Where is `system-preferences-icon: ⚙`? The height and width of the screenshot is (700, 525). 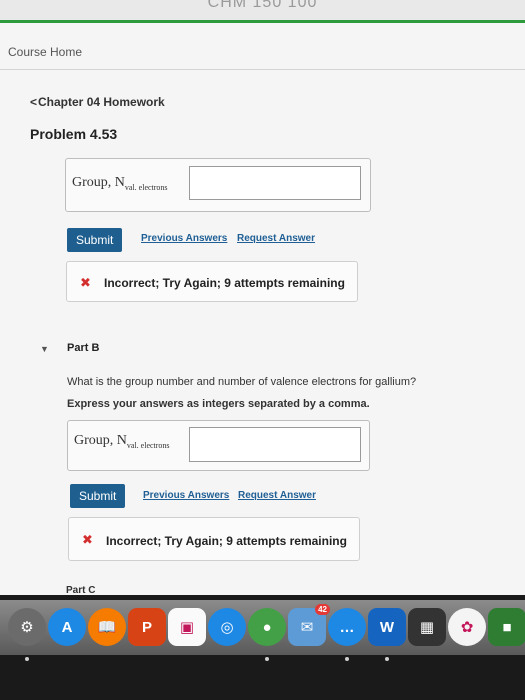 system-preferences-icon: ⚙ is located at coordinates (27, 627).